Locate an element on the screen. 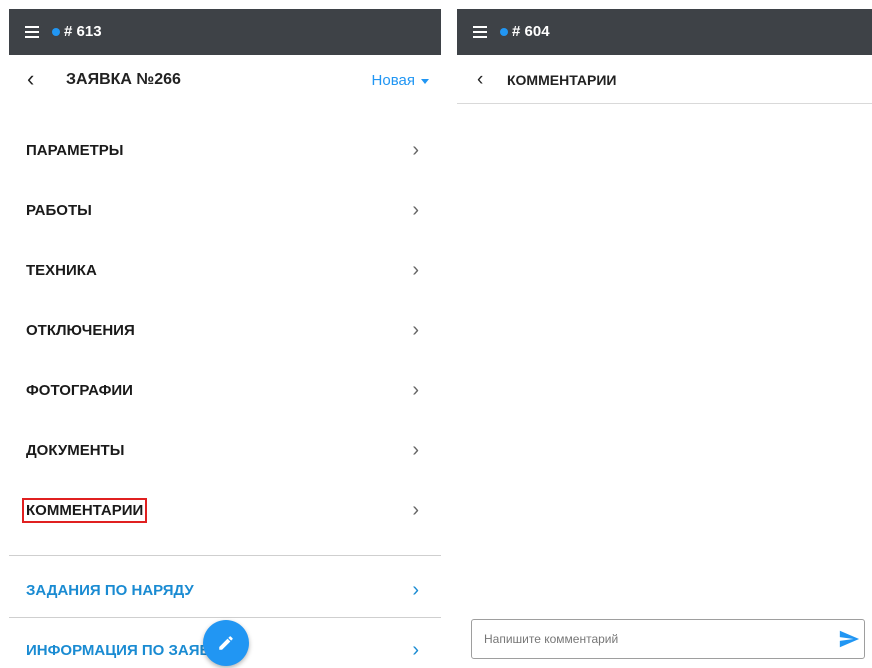 Image resolution: width=872 pixels, height=668 pixels. link-label: ИНФОРМАЦИЯ ПО ЗАЯВ is located at coordinates (118, 650).